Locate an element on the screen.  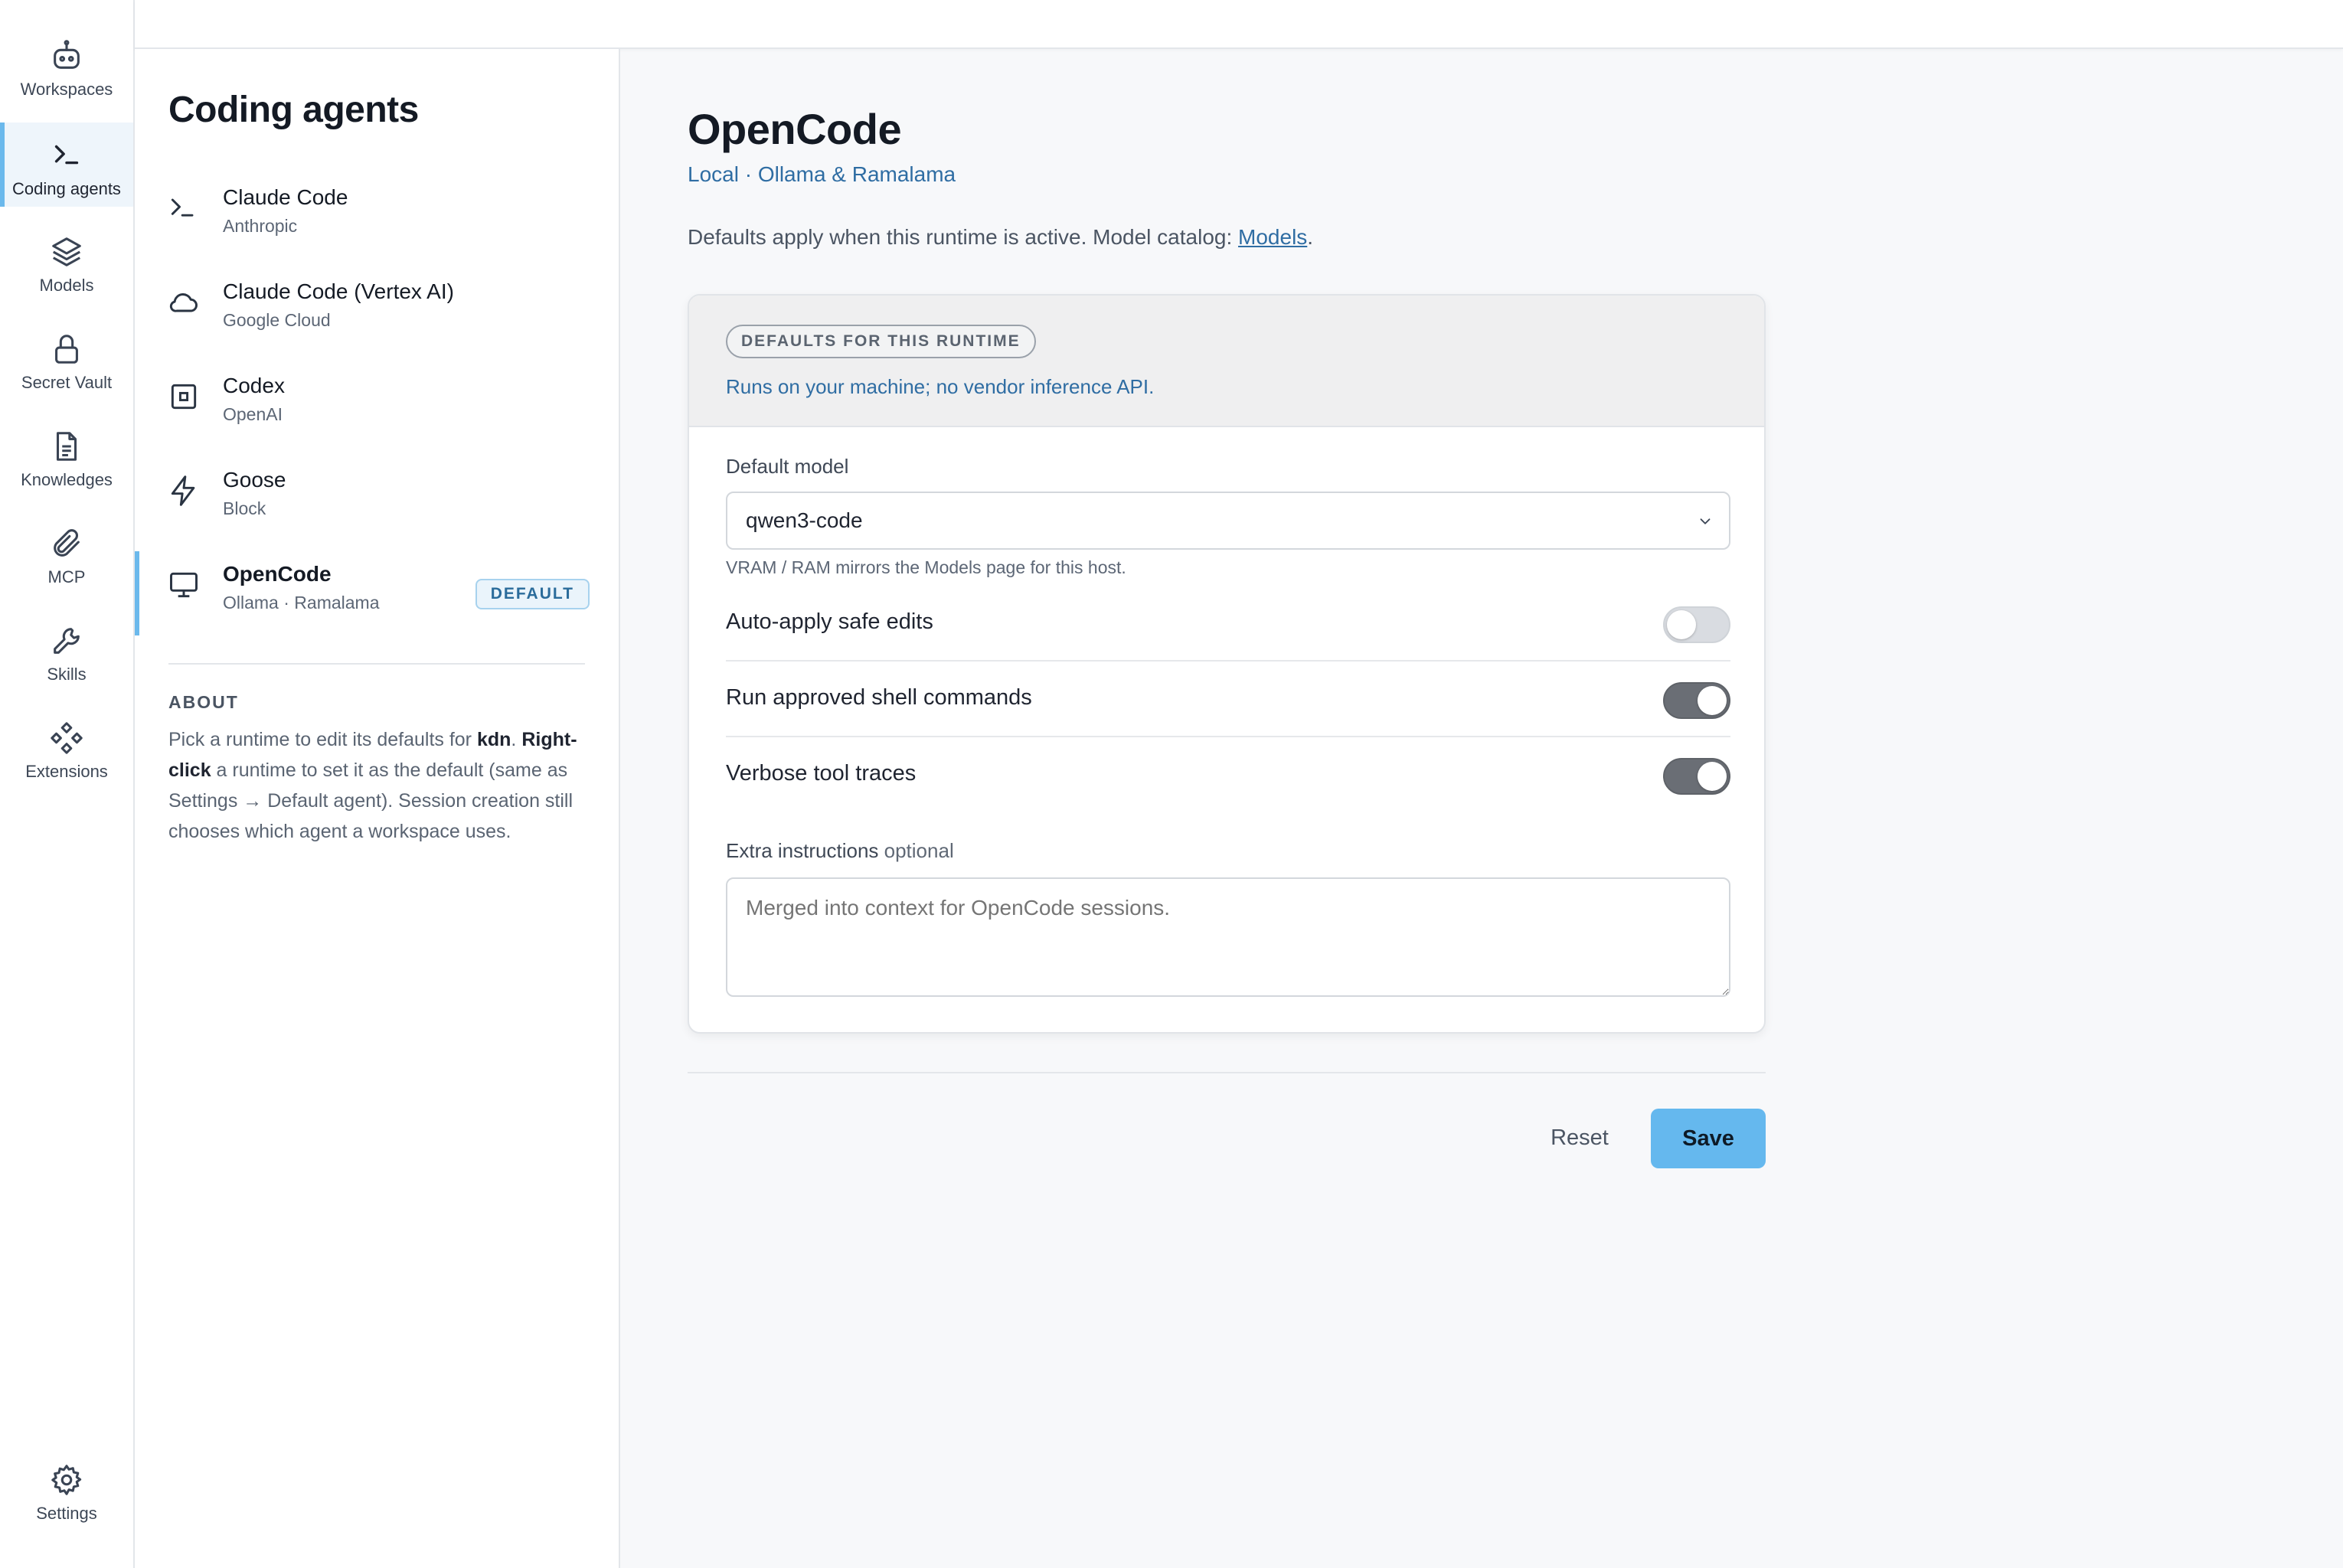
nav-item-coding-agents: Coding agents is located at coordinates (66, 164).